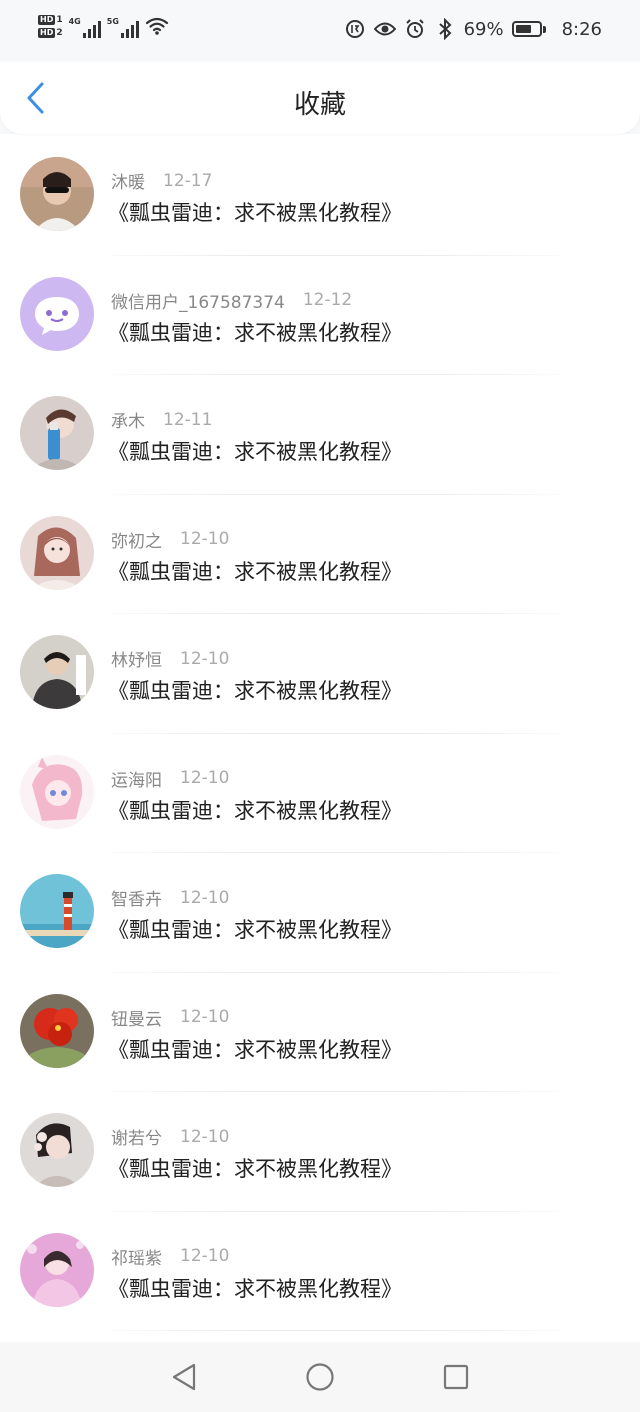  I want to click on user-name: 智香卉, so click(136, 900).